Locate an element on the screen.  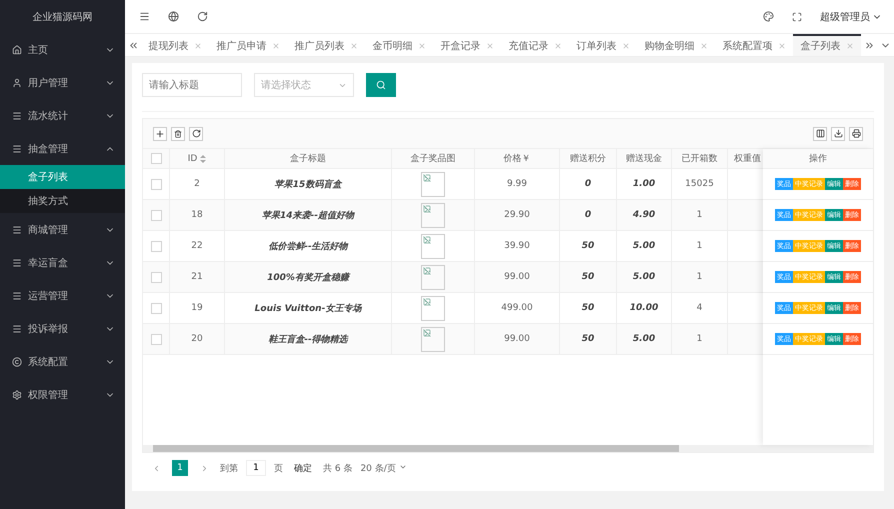
column-header: 赠送现金 is located at coordinates (644, 158).